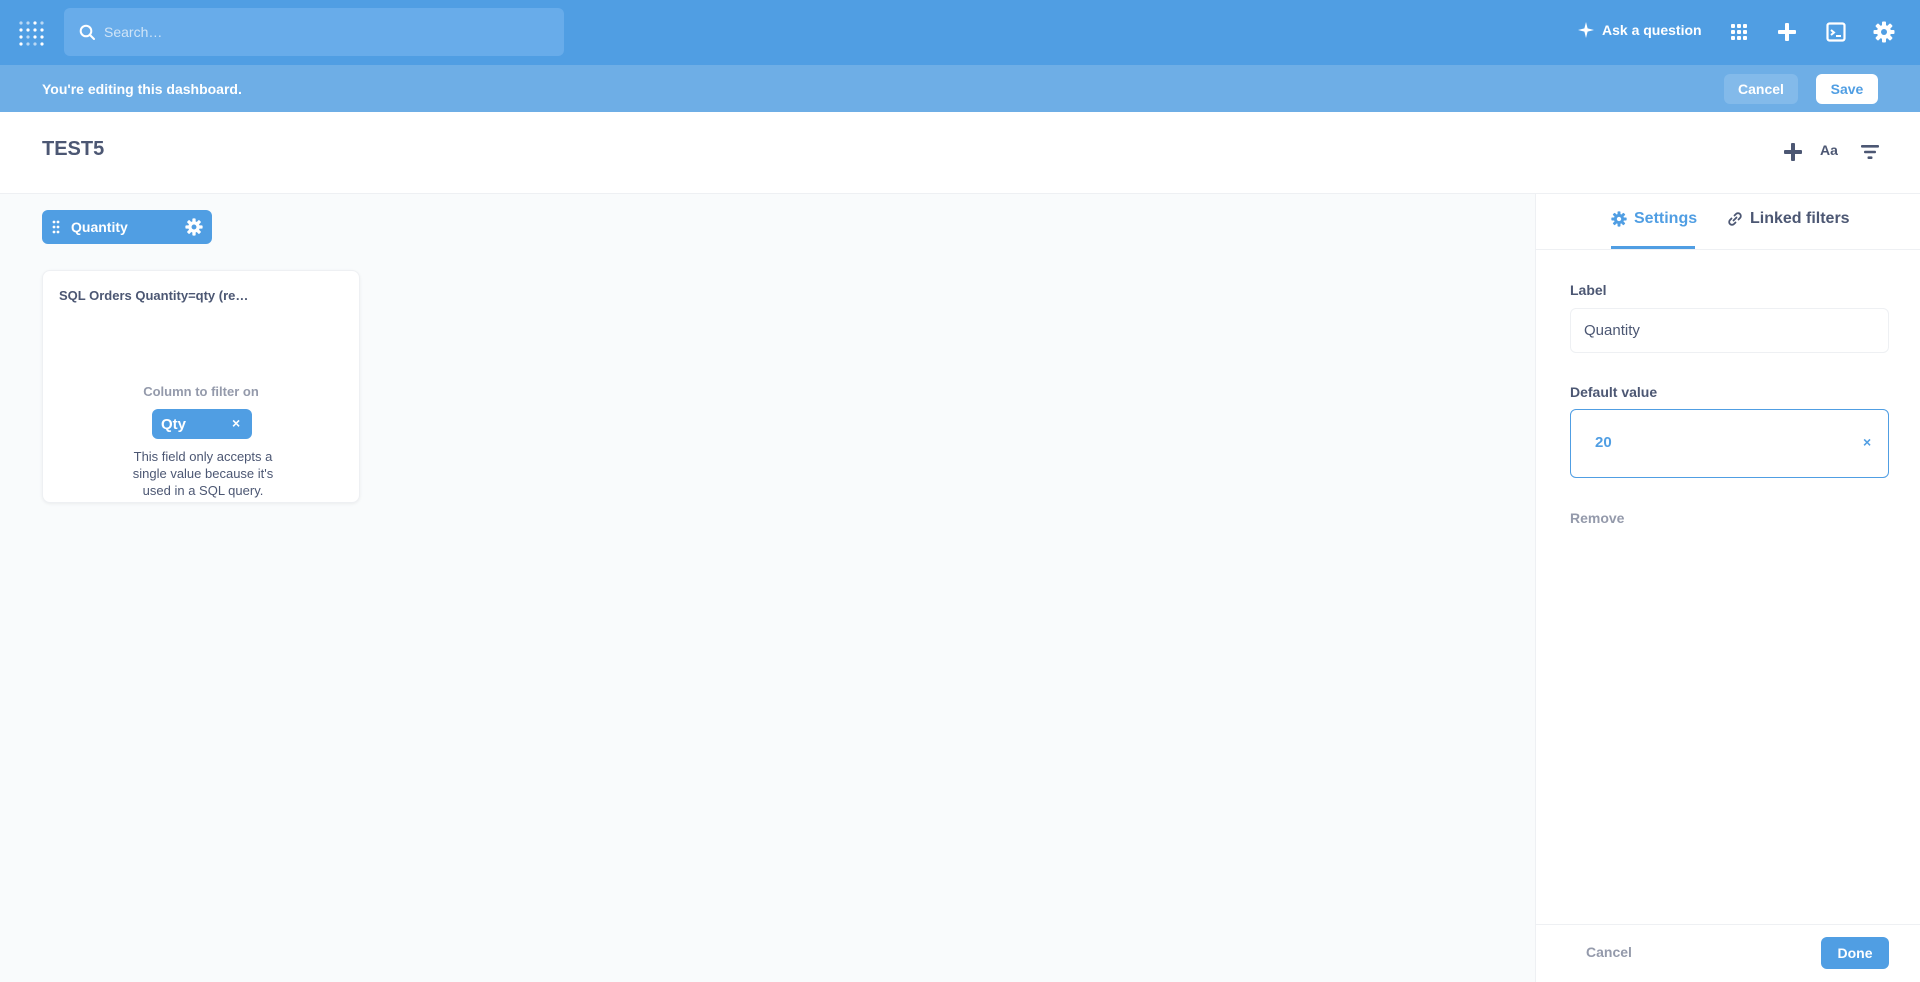 The height and width of the screenshot is (982, 1920). Describe the element at coordinates (1614, 392) in the screenshot. I see `default-value-label: Default value` at that location.